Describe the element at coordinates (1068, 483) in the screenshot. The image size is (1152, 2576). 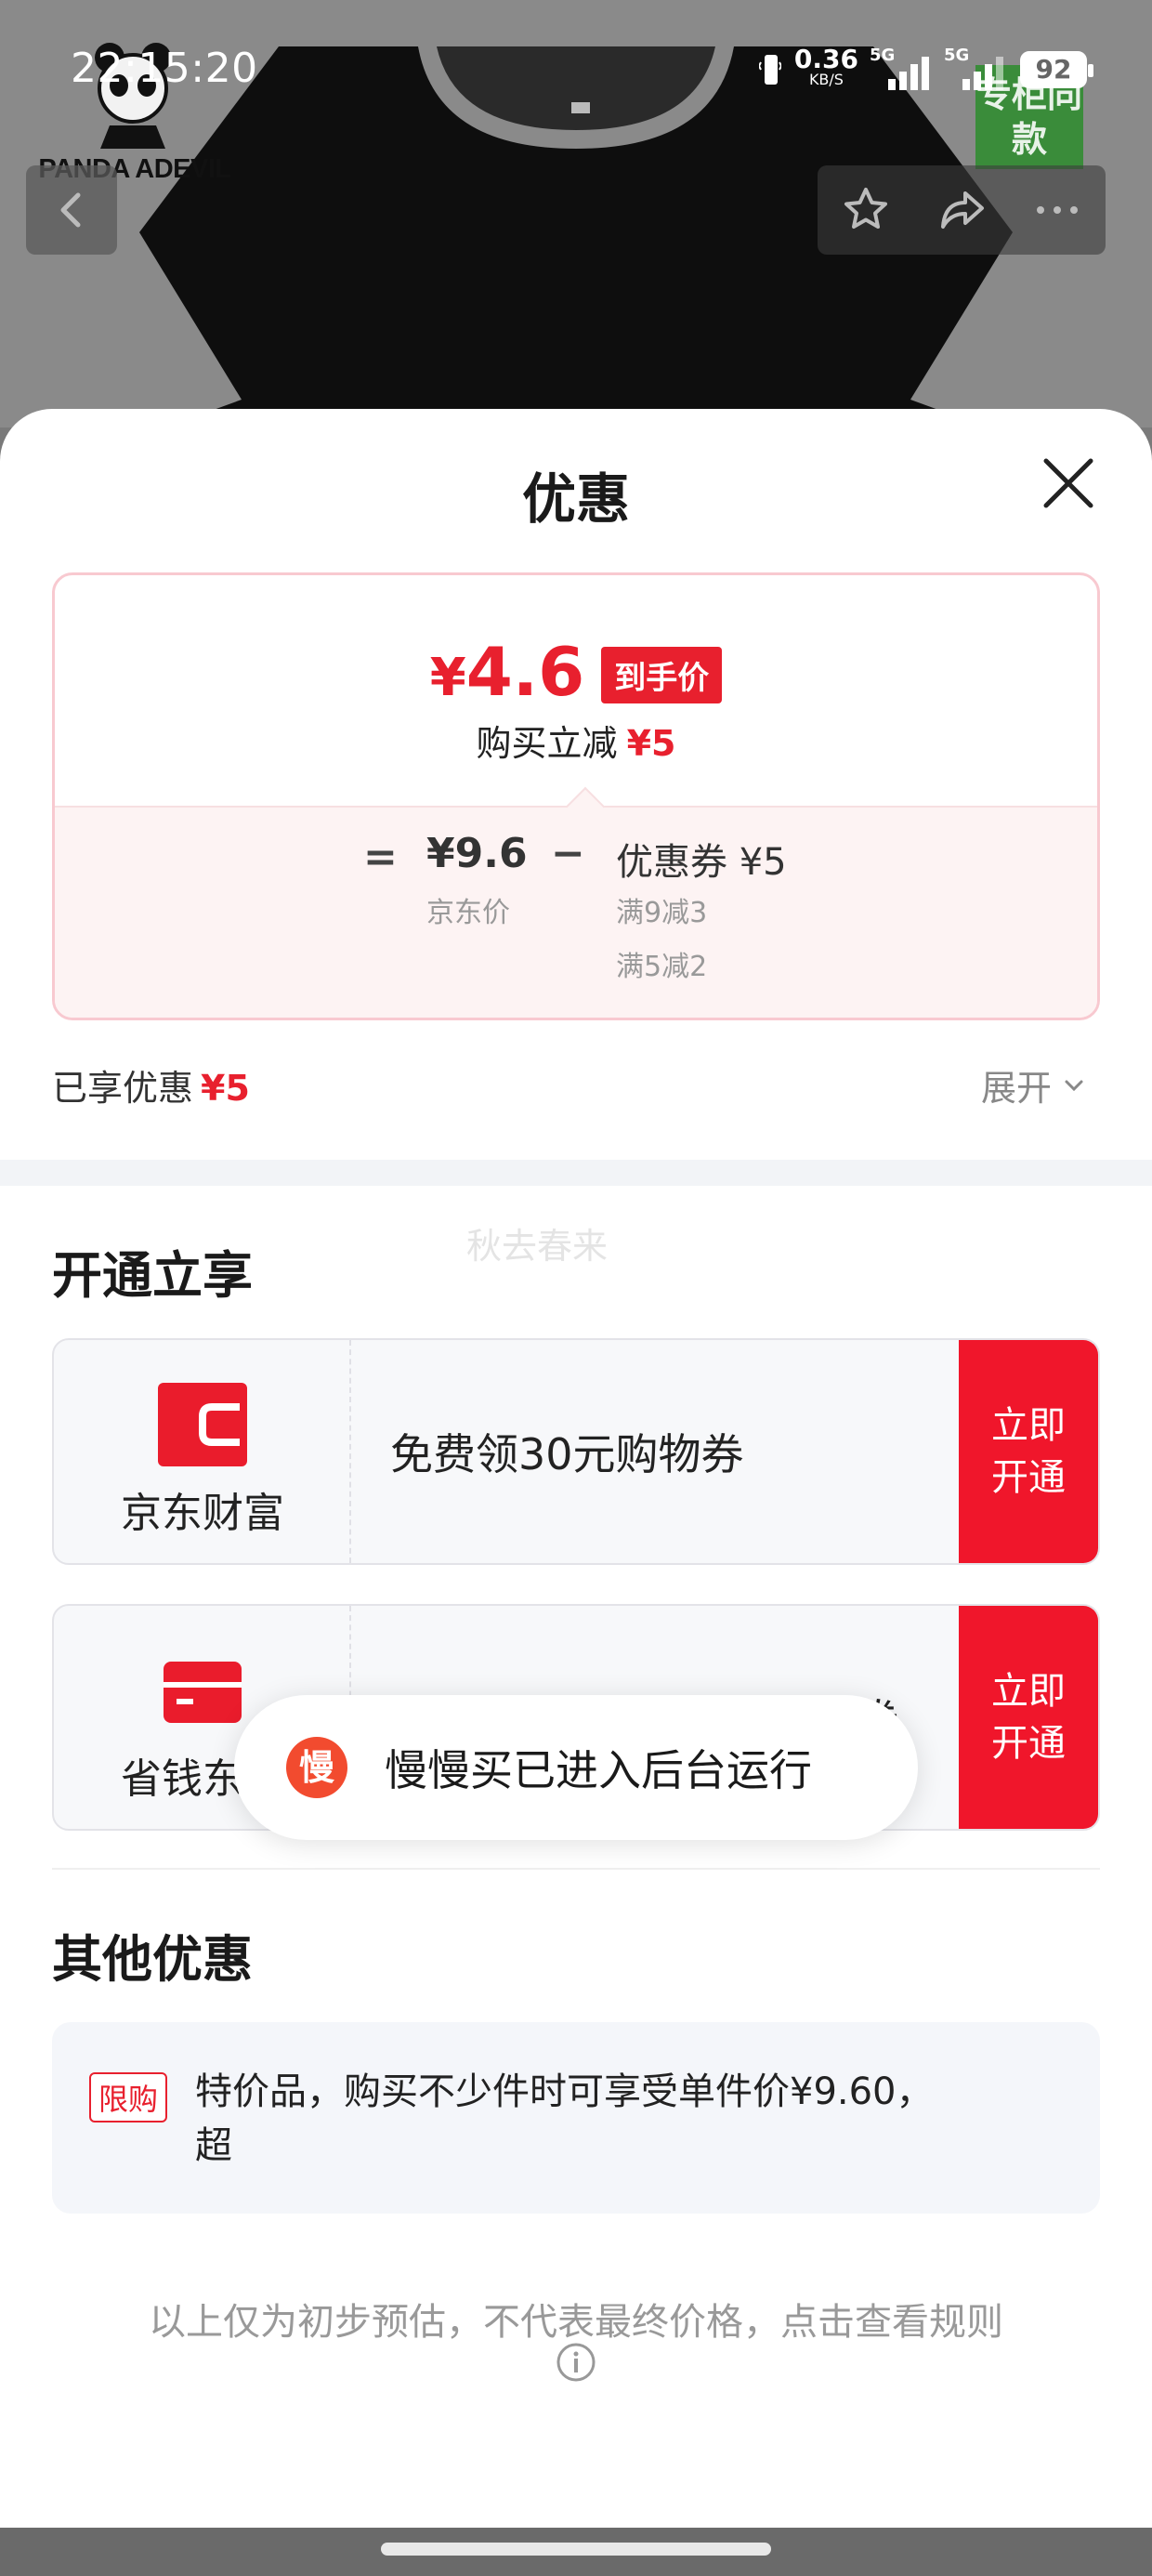
I see `close-icon` at that location.